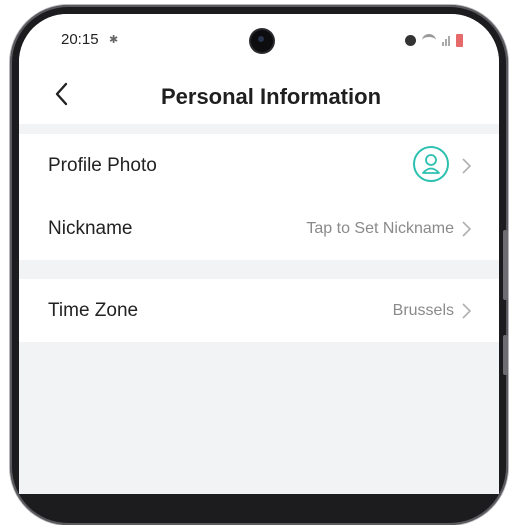 The width and height of the screenshot is (514, 525). I want to click on settings-status-icon: ✱, so click(114, 40).